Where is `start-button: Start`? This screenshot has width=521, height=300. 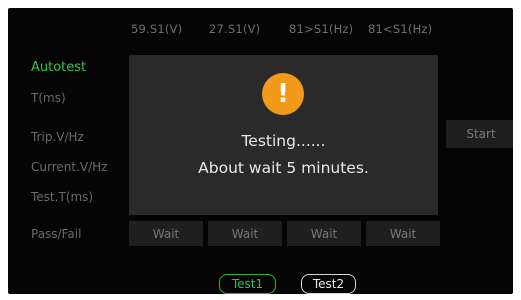
start-button: Start is located at coordinates (479, 134).